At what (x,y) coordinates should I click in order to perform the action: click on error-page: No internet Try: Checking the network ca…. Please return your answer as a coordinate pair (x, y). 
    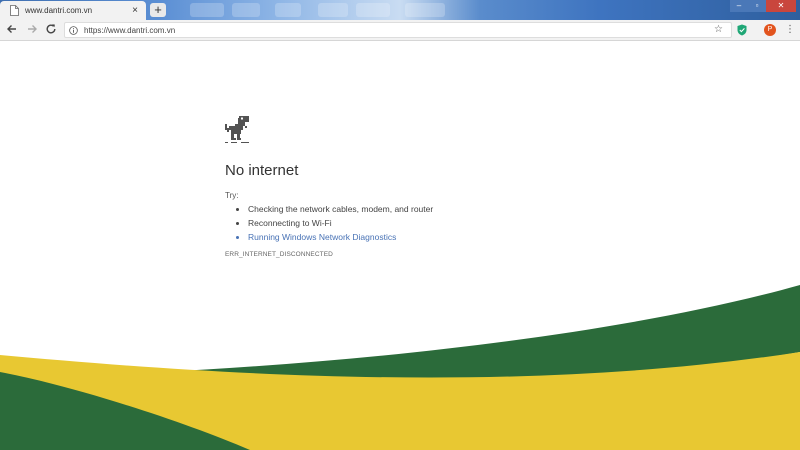
    Looking at the image, I should click on (405, 187).